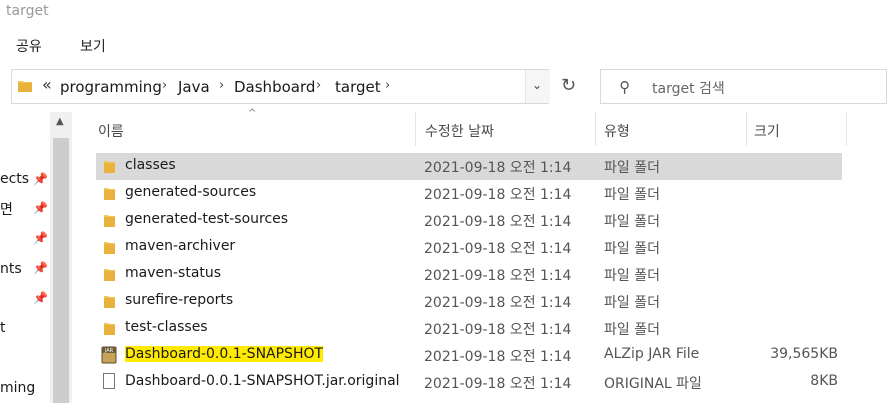 The height and width of the screenshot is (403, 887). What do you see at coordinates (652, 354) in the screenshot?
I see `file-type: ALZip JAR File` at bounding box center [652, 354].